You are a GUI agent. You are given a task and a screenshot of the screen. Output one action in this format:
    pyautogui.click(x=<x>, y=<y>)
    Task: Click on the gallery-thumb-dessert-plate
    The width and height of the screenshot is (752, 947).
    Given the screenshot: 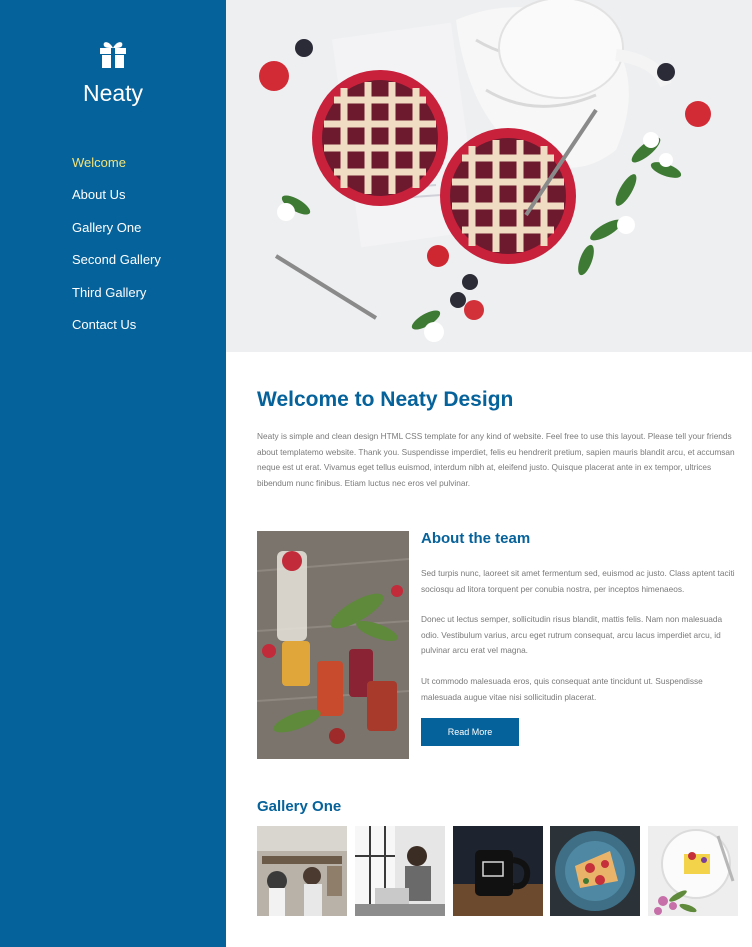 What is the action you would take?
    pyautogui.click(x=693, y=871)
    